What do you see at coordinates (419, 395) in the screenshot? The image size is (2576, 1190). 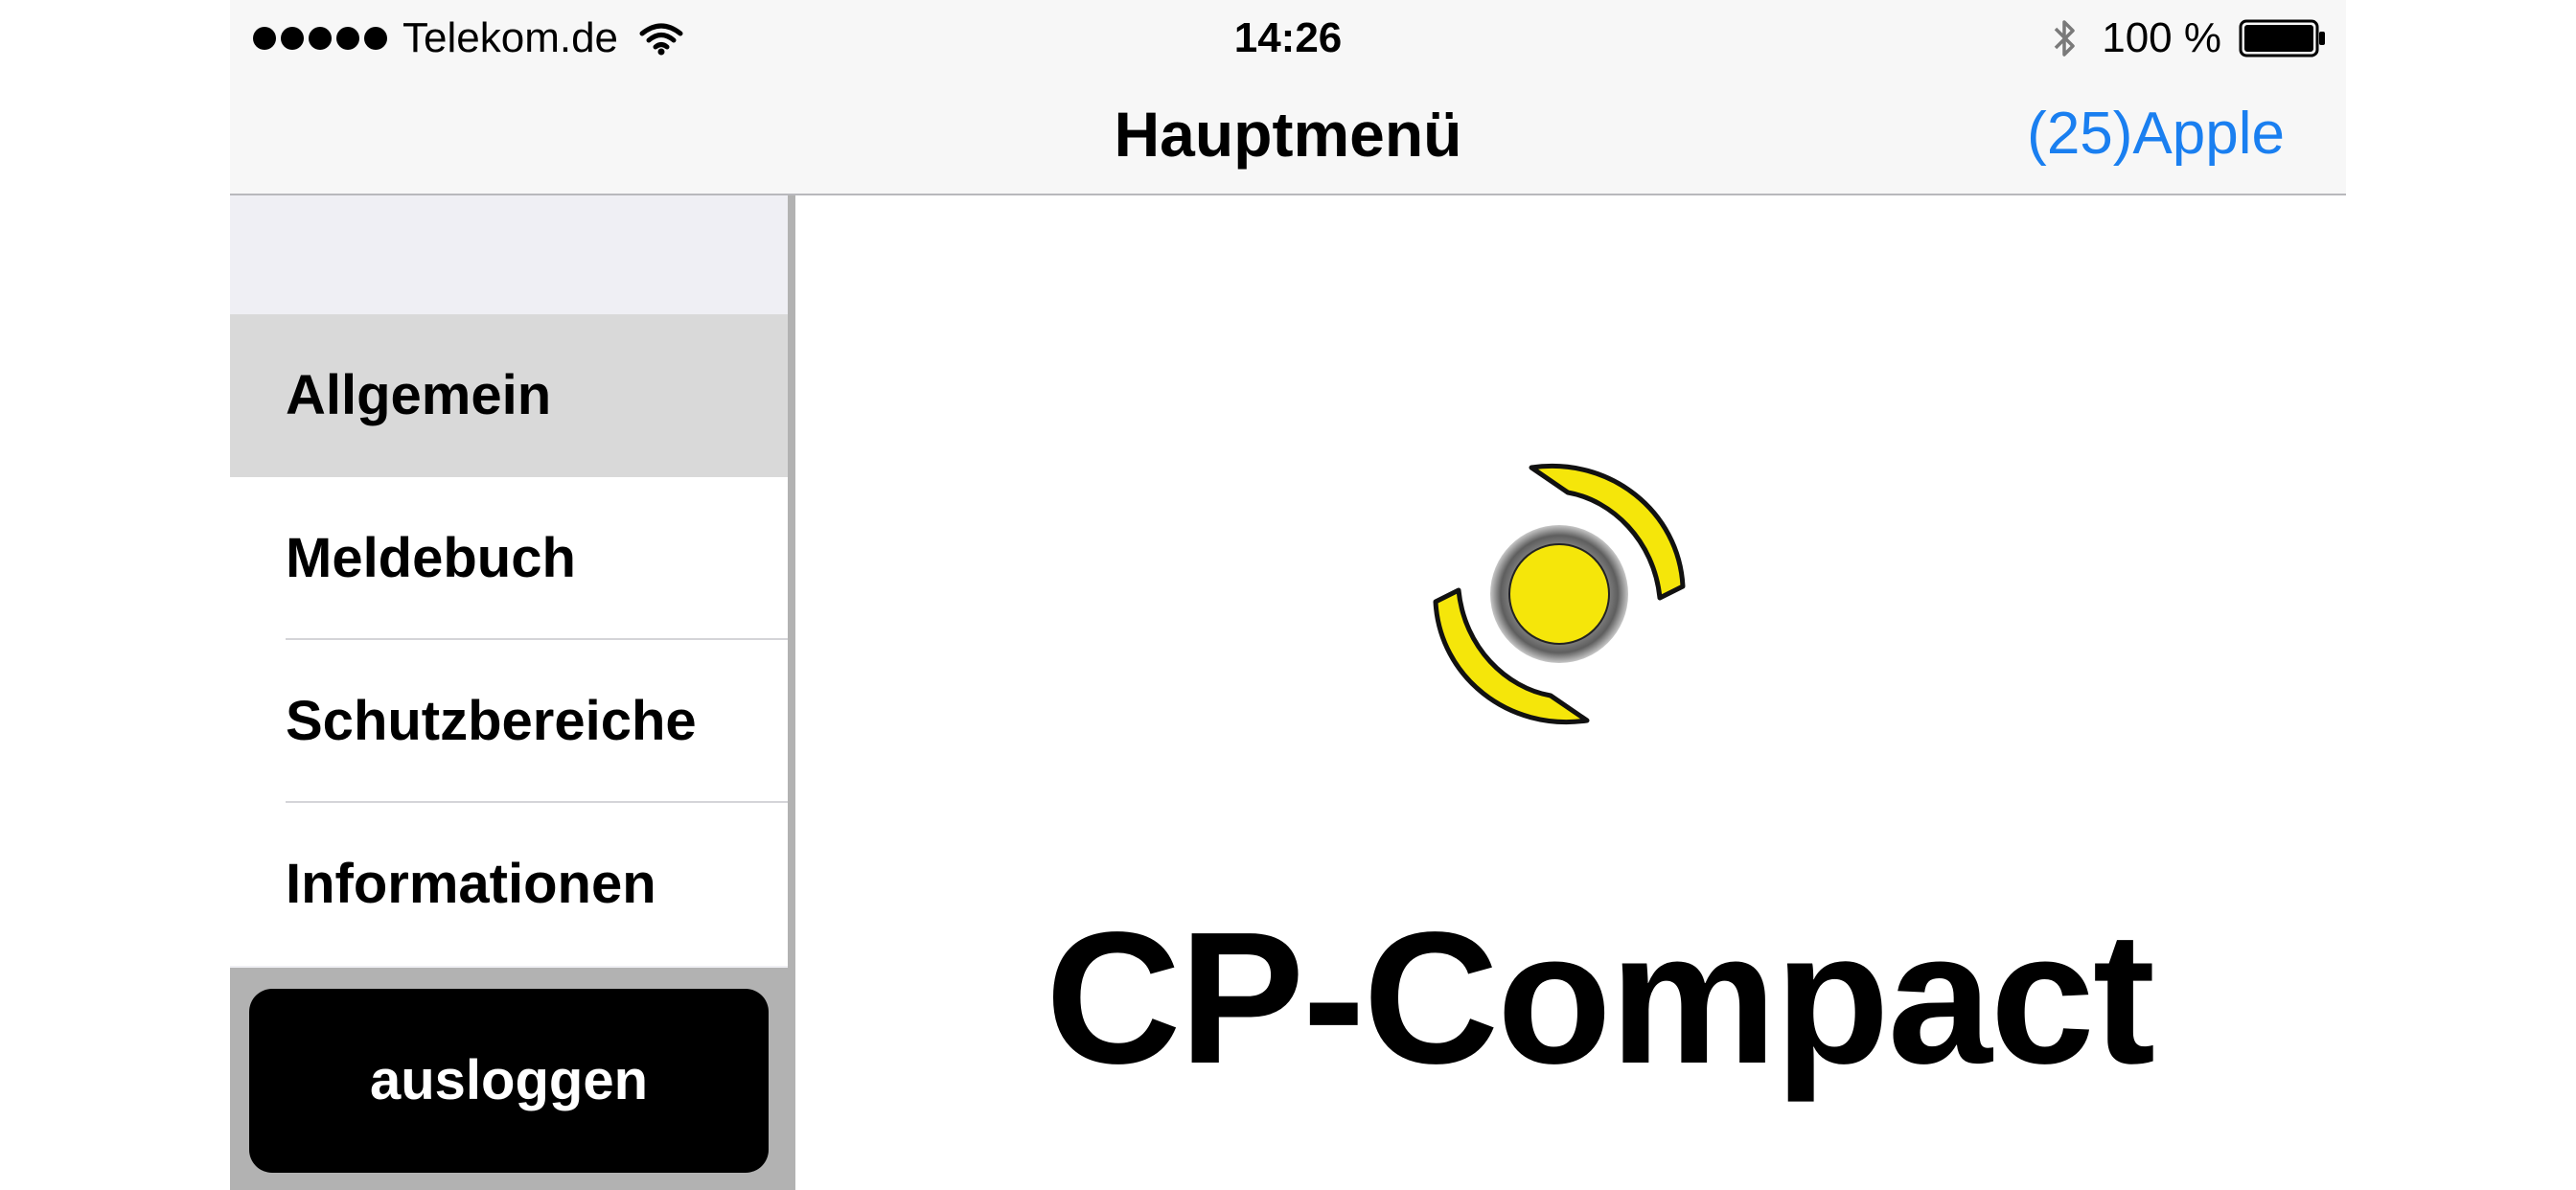 I see `sidebar-item-label: Allgemein` at bounding box center [419, 395].